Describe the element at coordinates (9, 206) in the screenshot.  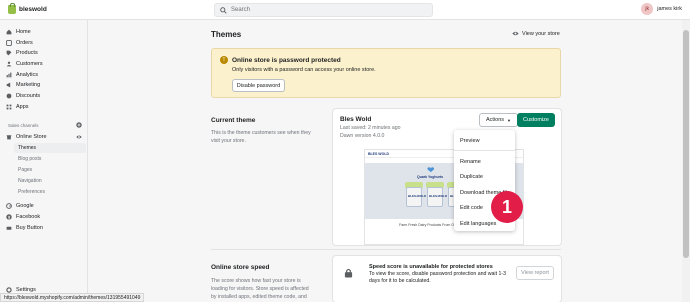
I see `google-icon` at that location.